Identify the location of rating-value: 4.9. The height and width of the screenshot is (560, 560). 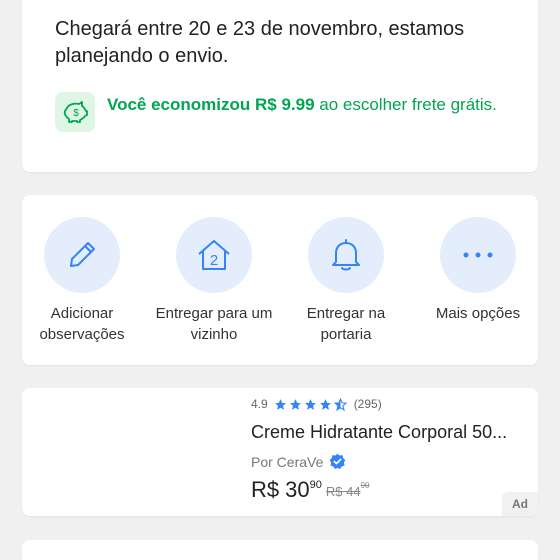
(259, 404).